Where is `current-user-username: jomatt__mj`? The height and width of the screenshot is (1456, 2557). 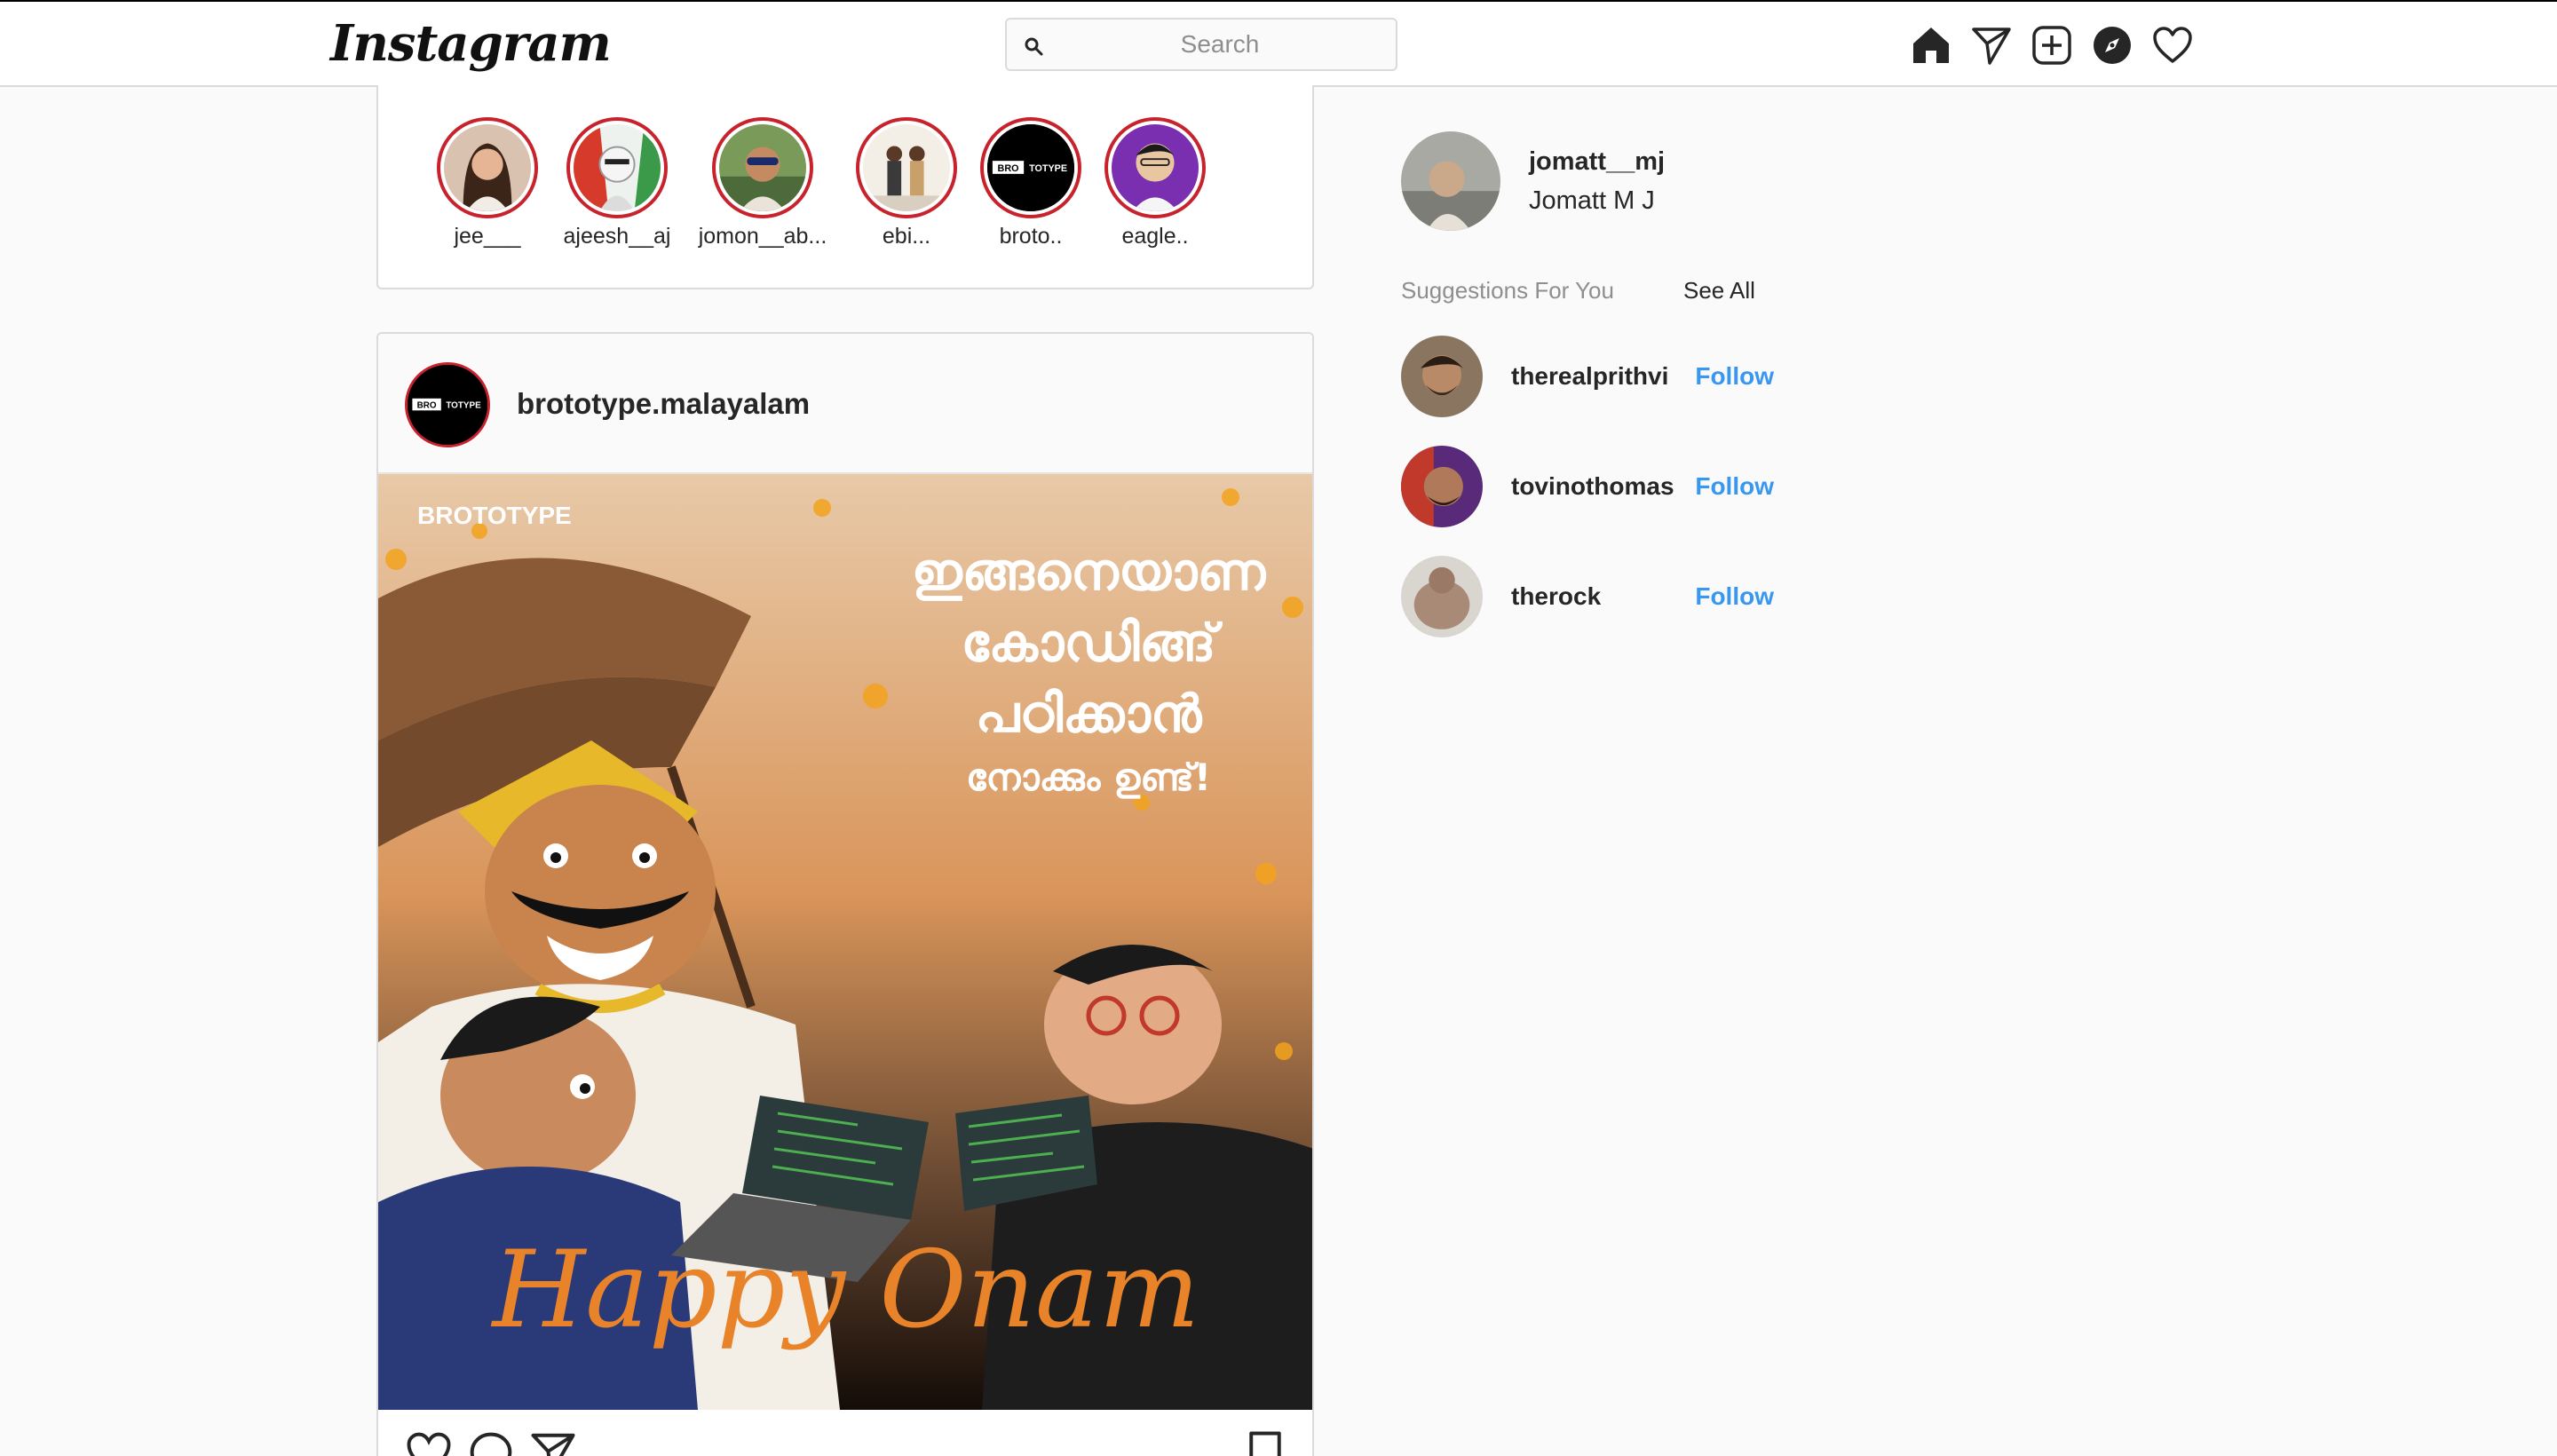 current-user-username: jomatt__mj is located at coordinates (1597, 162).